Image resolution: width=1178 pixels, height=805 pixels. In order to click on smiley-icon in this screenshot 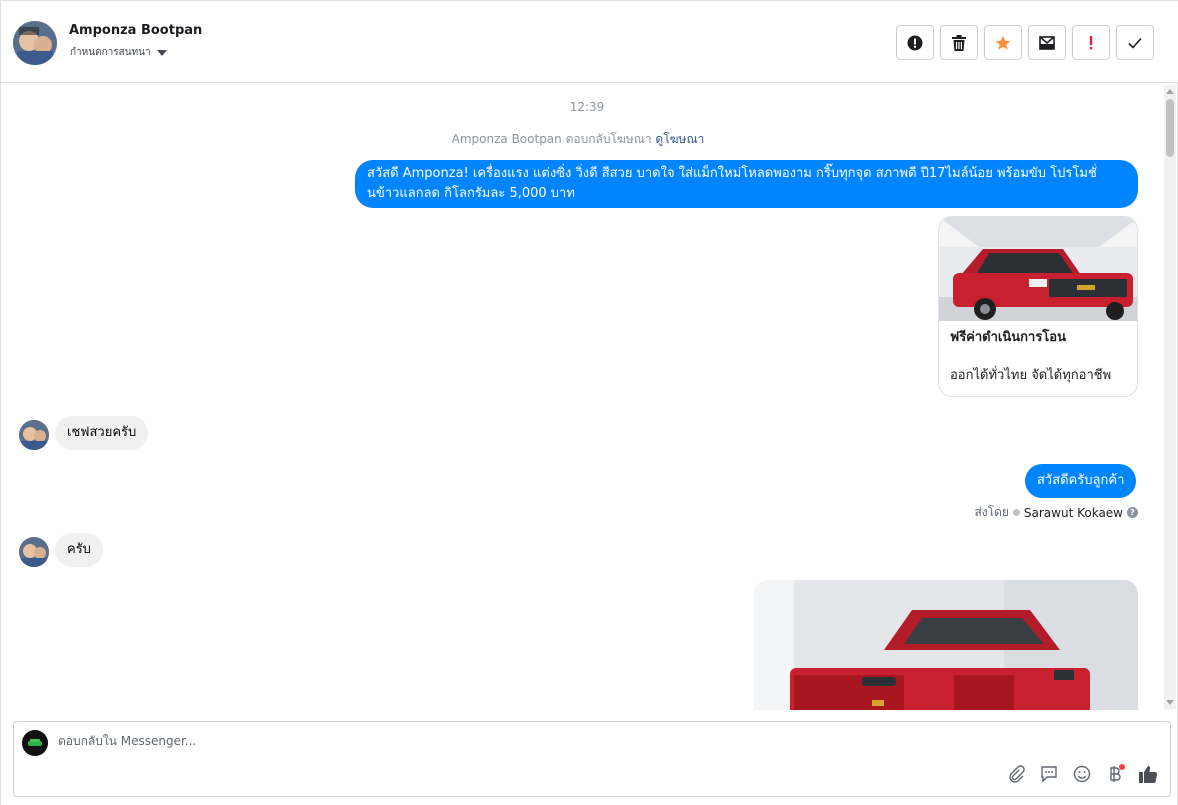, I will do `click(1082, 774)`.